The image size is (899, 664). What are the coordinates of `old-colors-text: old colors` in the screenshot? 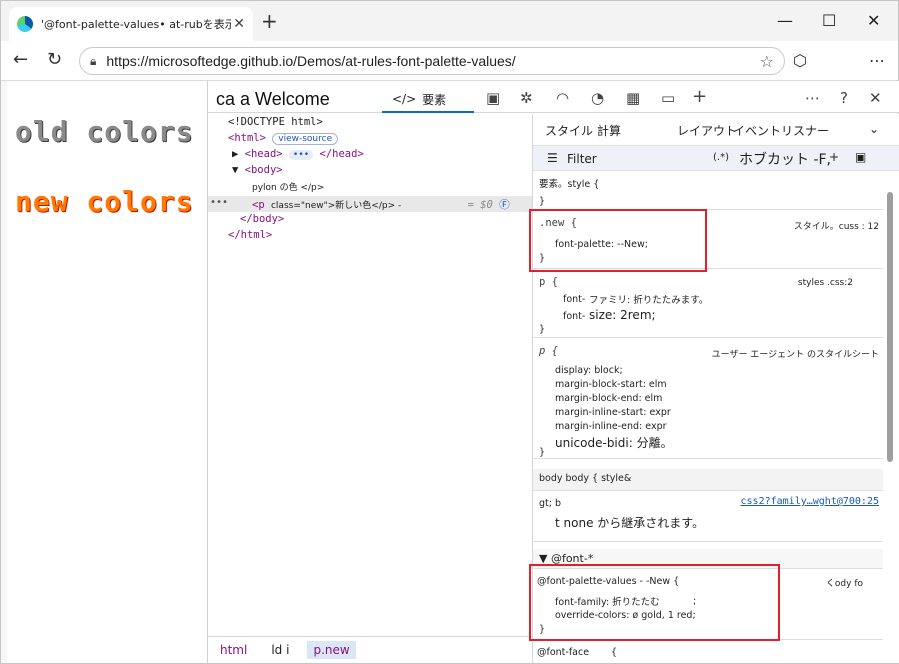 It's located at (104, 131).